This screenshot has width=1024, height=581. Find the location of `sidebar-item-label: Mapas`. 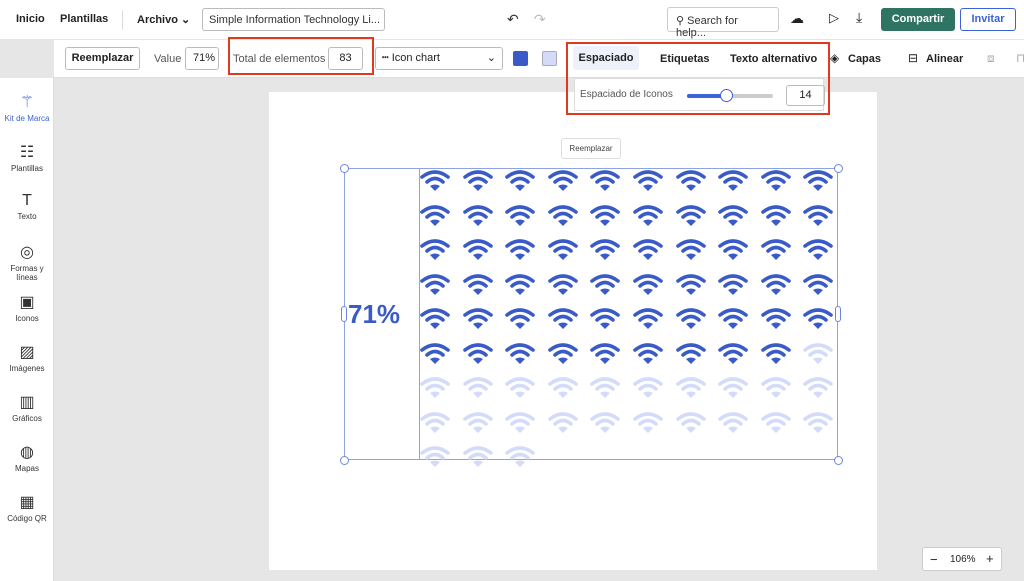

sidebar-item-label: Mapas is located at coordinates (26, 468).